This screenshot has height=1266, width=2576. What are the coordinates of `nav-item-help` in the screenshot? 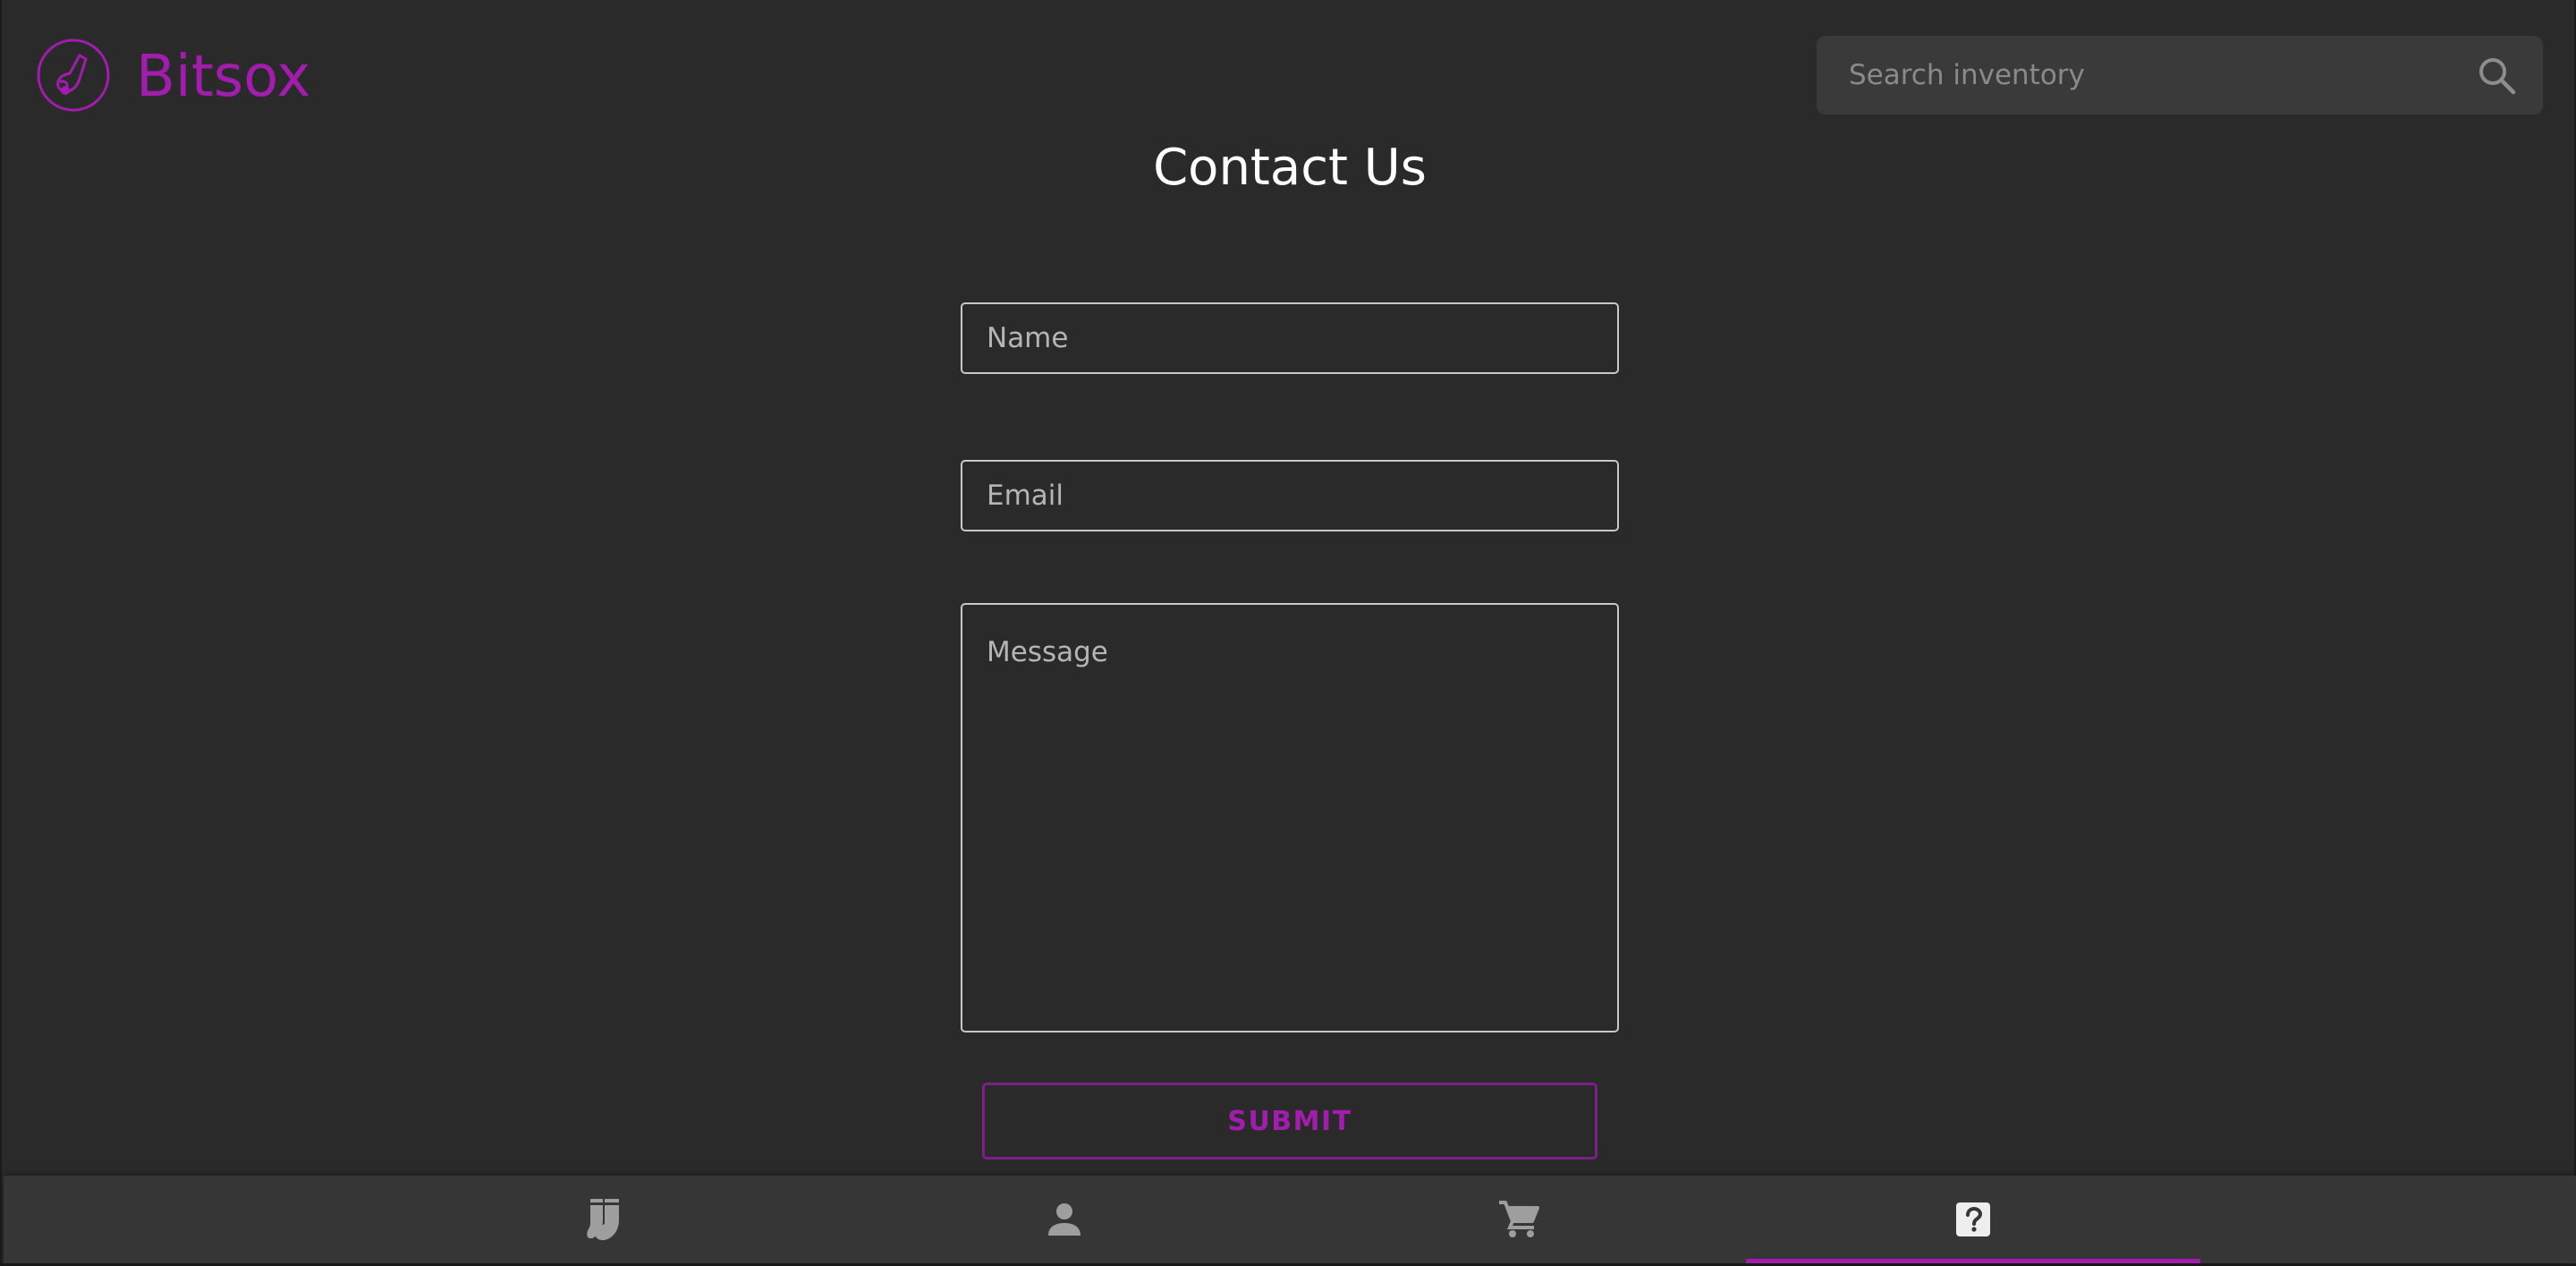 It's located at (1973, 1219).